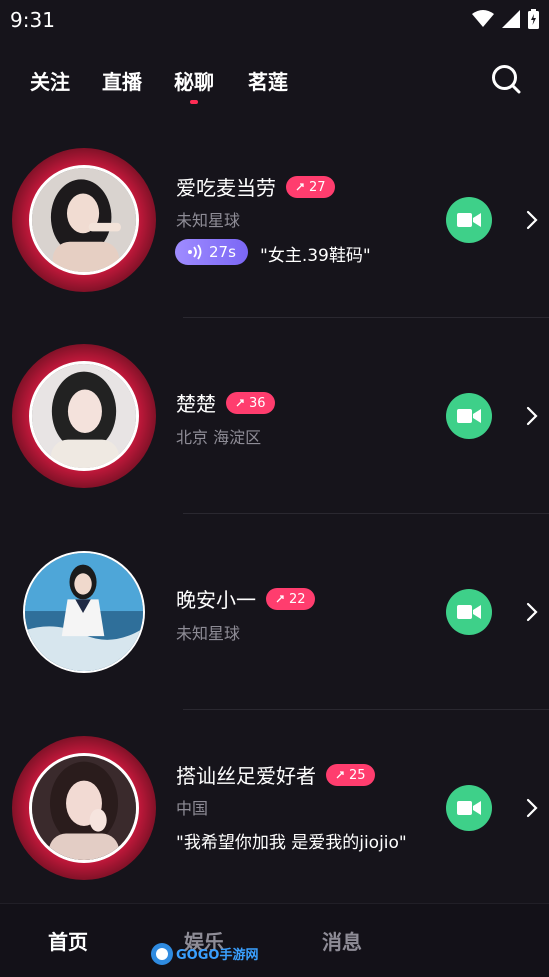  I want to click on level-badge: 27, so click(310, 187).